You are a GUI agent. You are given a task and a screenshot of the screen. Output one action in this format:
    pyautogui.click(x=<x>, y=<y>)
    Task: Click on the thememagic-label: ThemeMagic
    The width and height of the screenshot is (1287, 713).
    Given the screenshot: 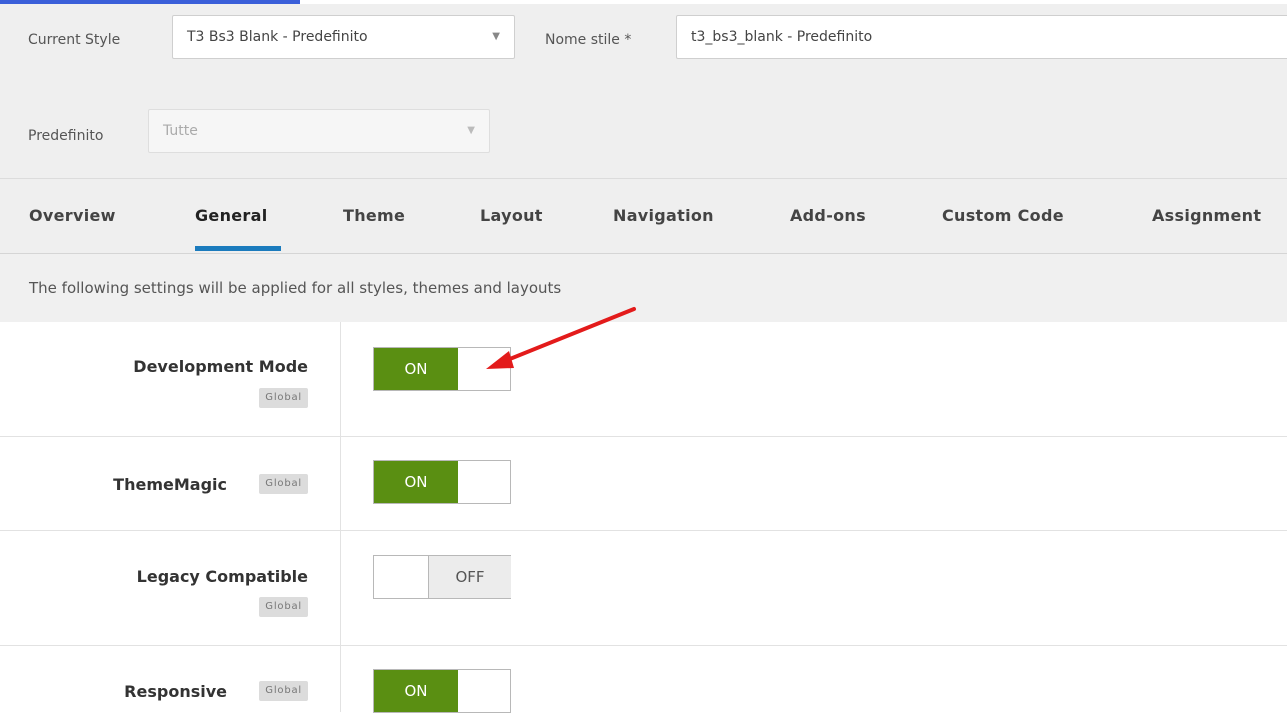 What is the action you would take?
    pyautogui.click(x=170, y=484)
    